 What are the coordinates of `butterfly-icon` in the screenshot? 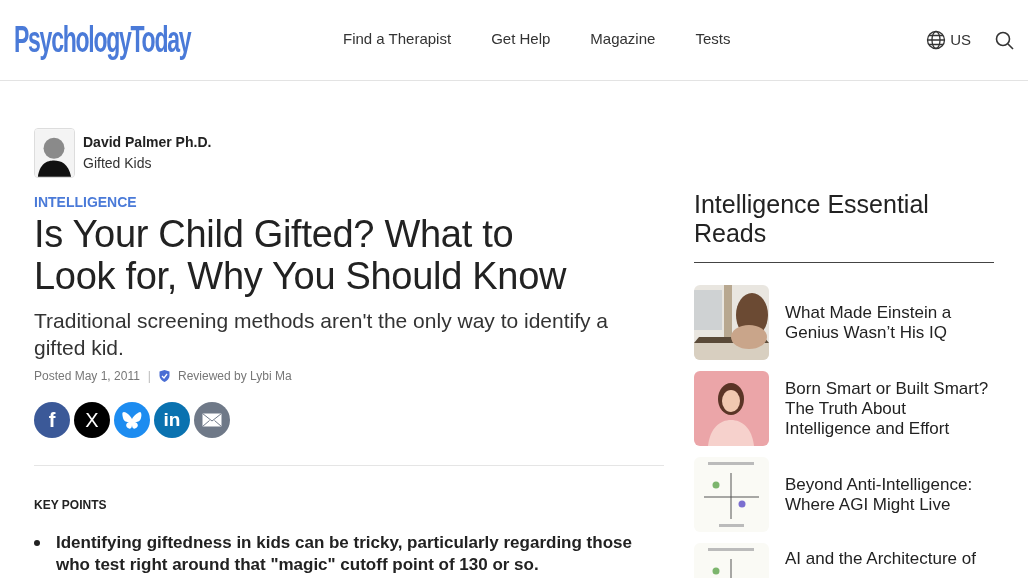 It's located at (132, 420).